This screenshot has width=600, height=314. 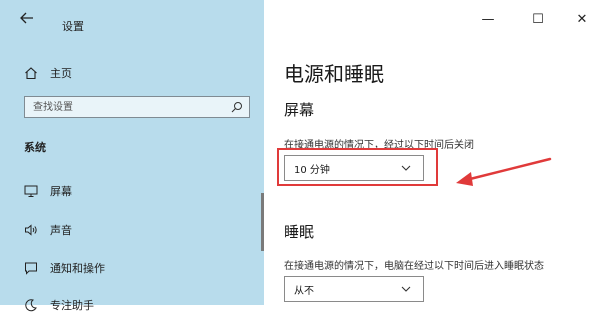 I want to click on sleep-heading: 睡眠, so click(x=299, y=232).